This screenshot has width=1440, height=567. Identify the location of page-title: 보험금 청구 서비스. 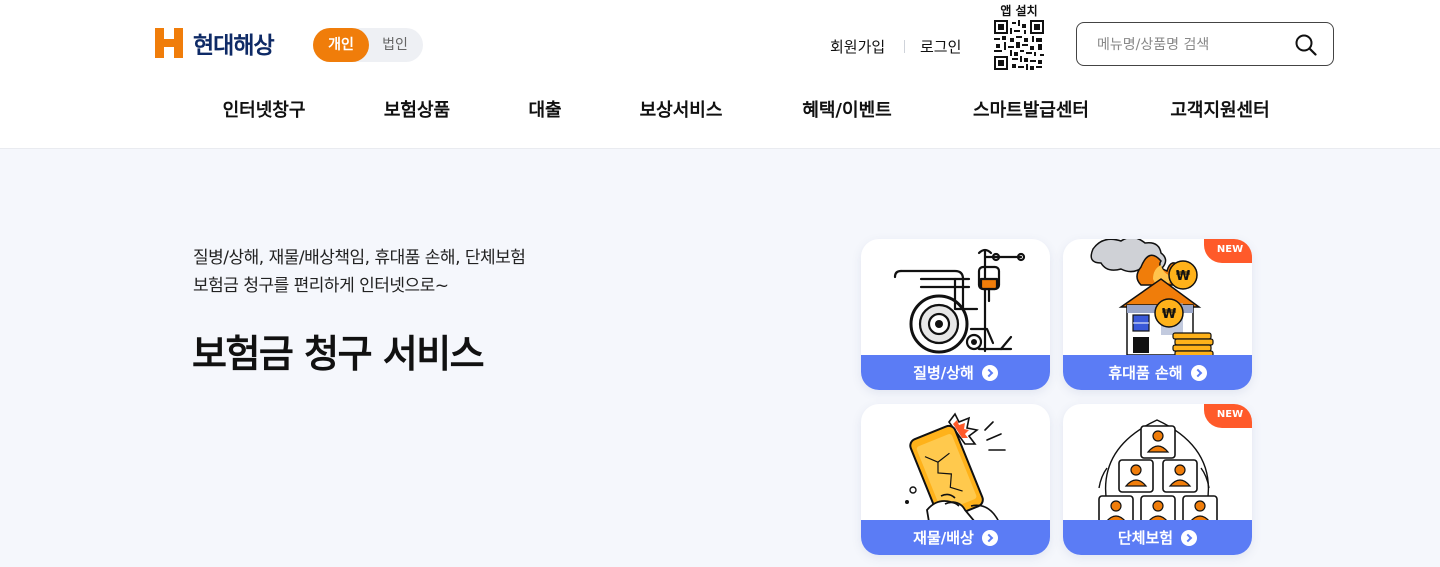
(338, 354).